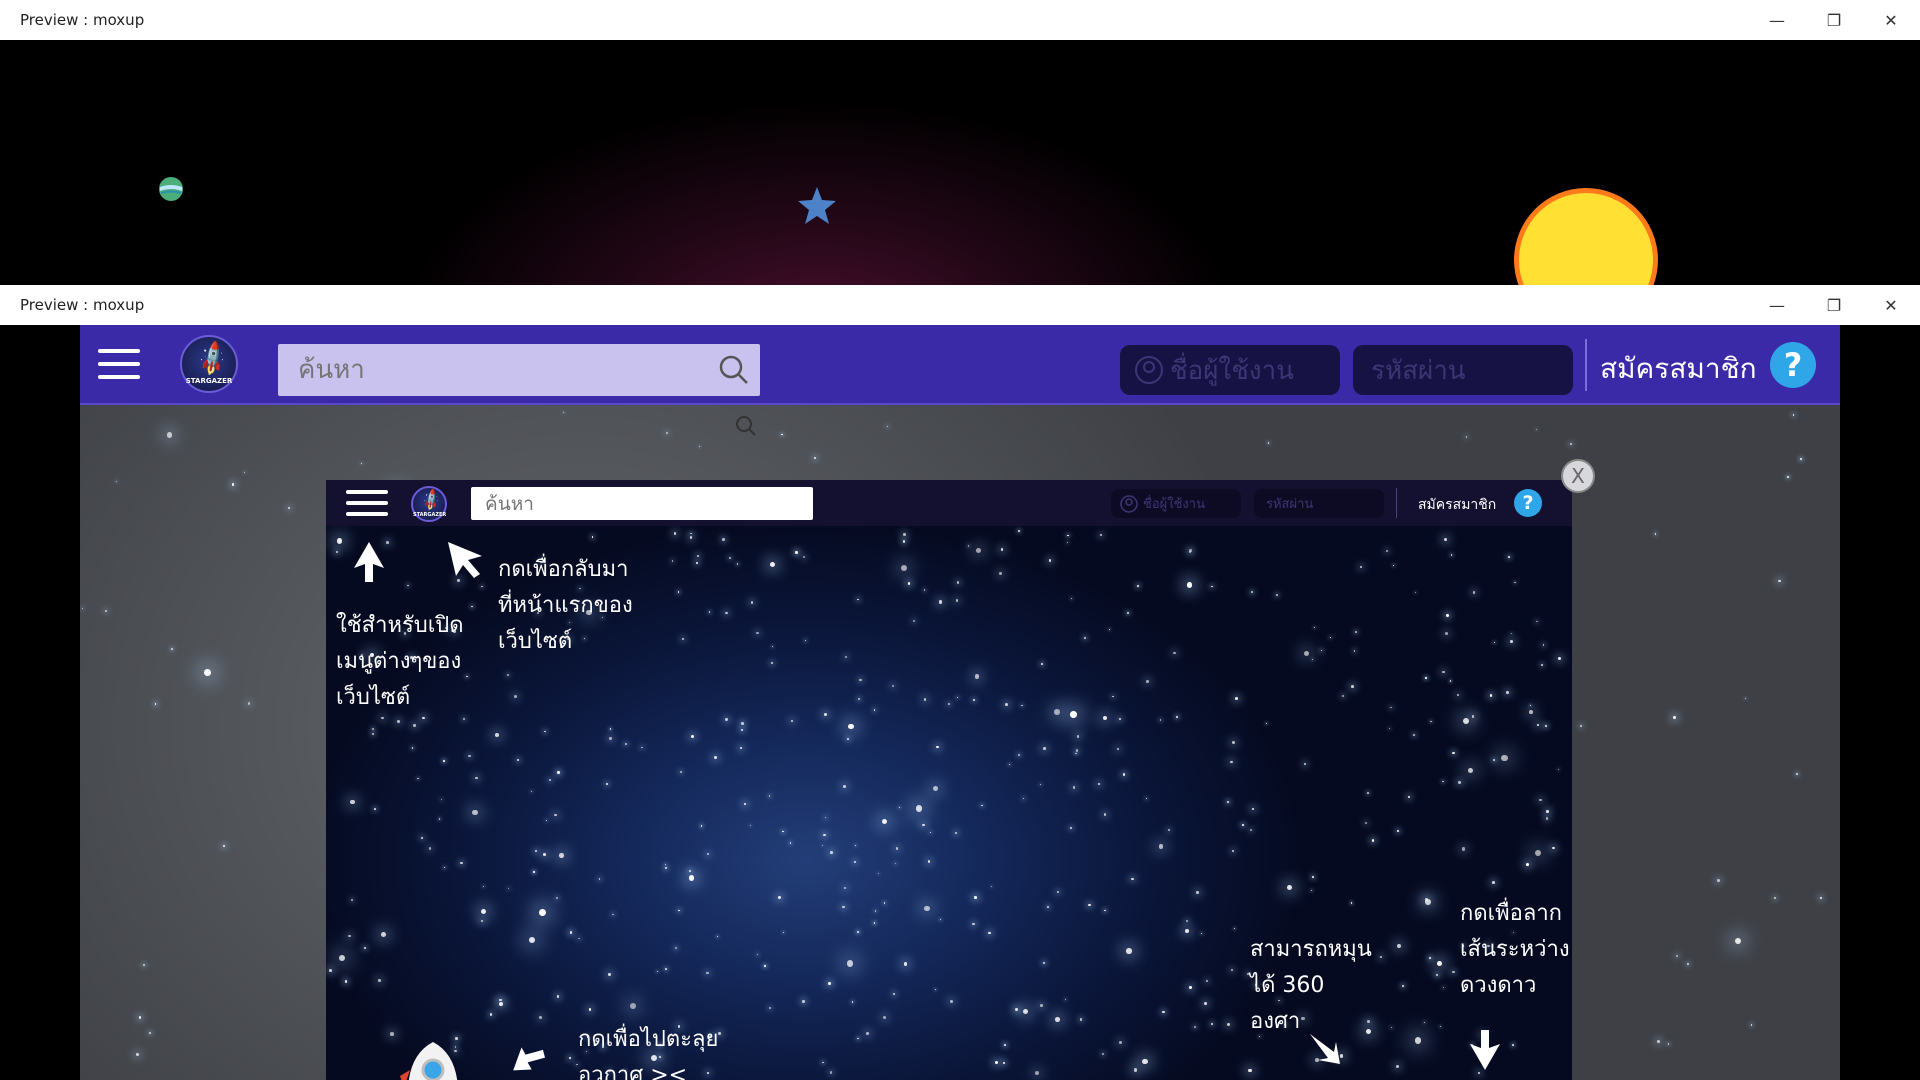 The image size is (1920, 1080). I want to click on planet-icon, so click(171, 189).